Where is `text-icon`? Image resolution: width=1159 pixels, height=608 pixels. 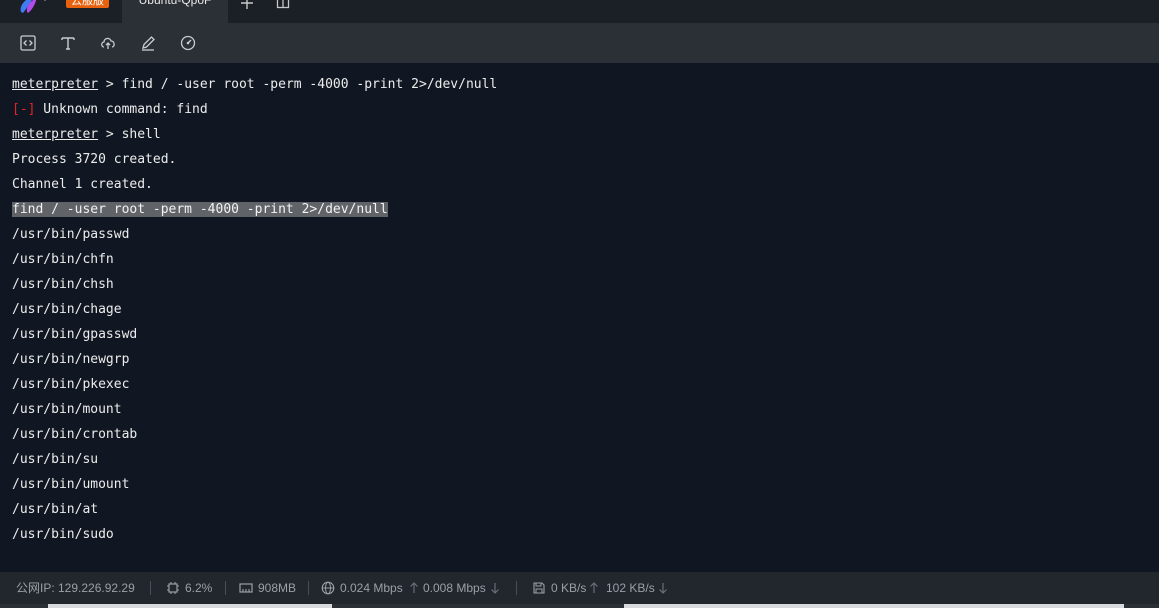 text-icon is located at coordinates (68, 43).